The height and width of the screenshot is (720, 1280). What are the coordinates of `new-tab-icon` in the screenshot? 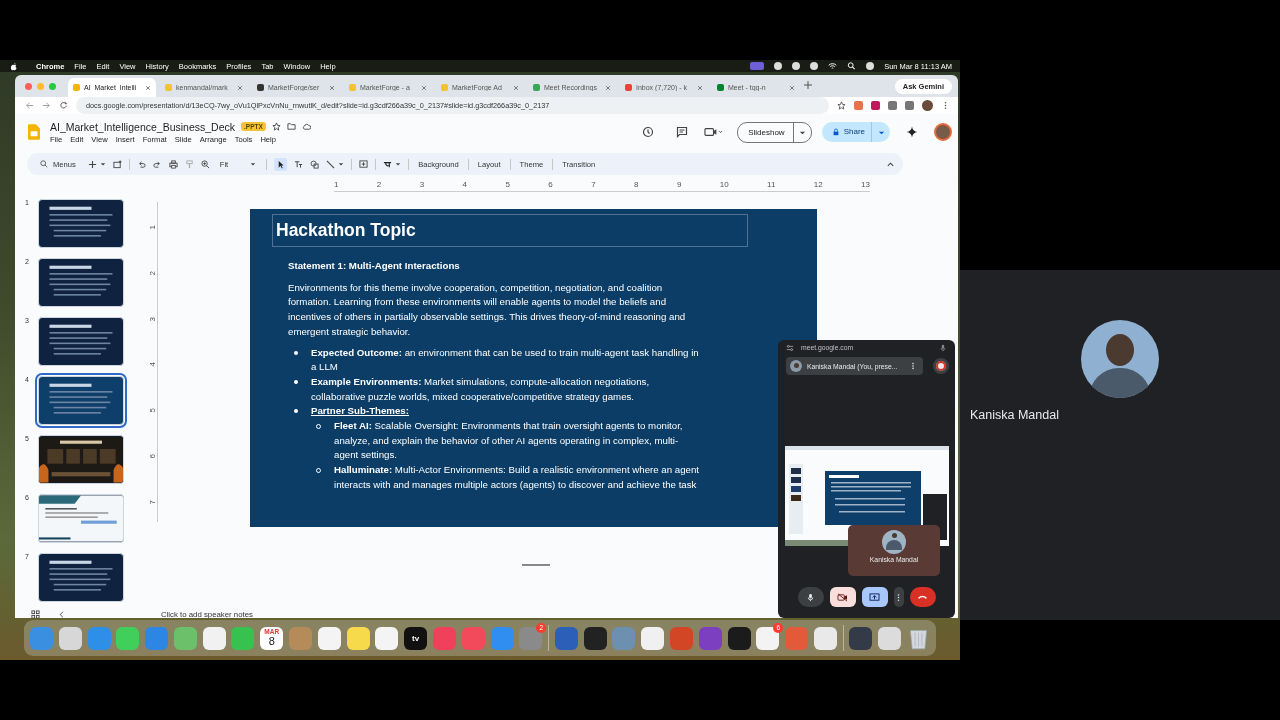 It's located at (809, 86).